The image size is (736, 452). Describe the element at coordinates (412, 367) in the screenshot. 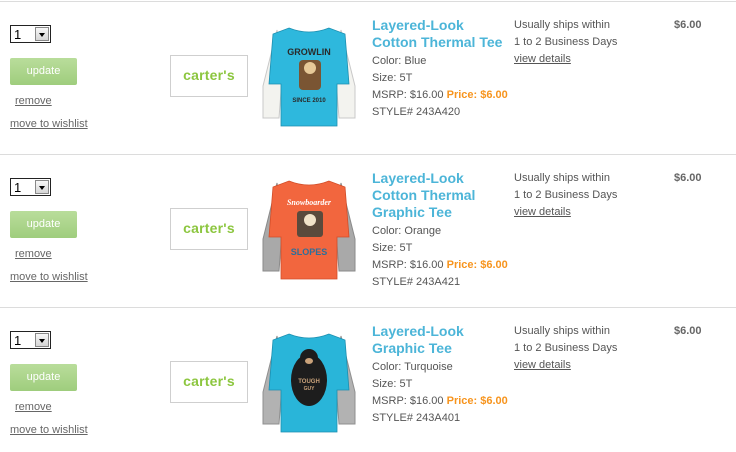

I see `product-color: Color: Turquoise` at that location.